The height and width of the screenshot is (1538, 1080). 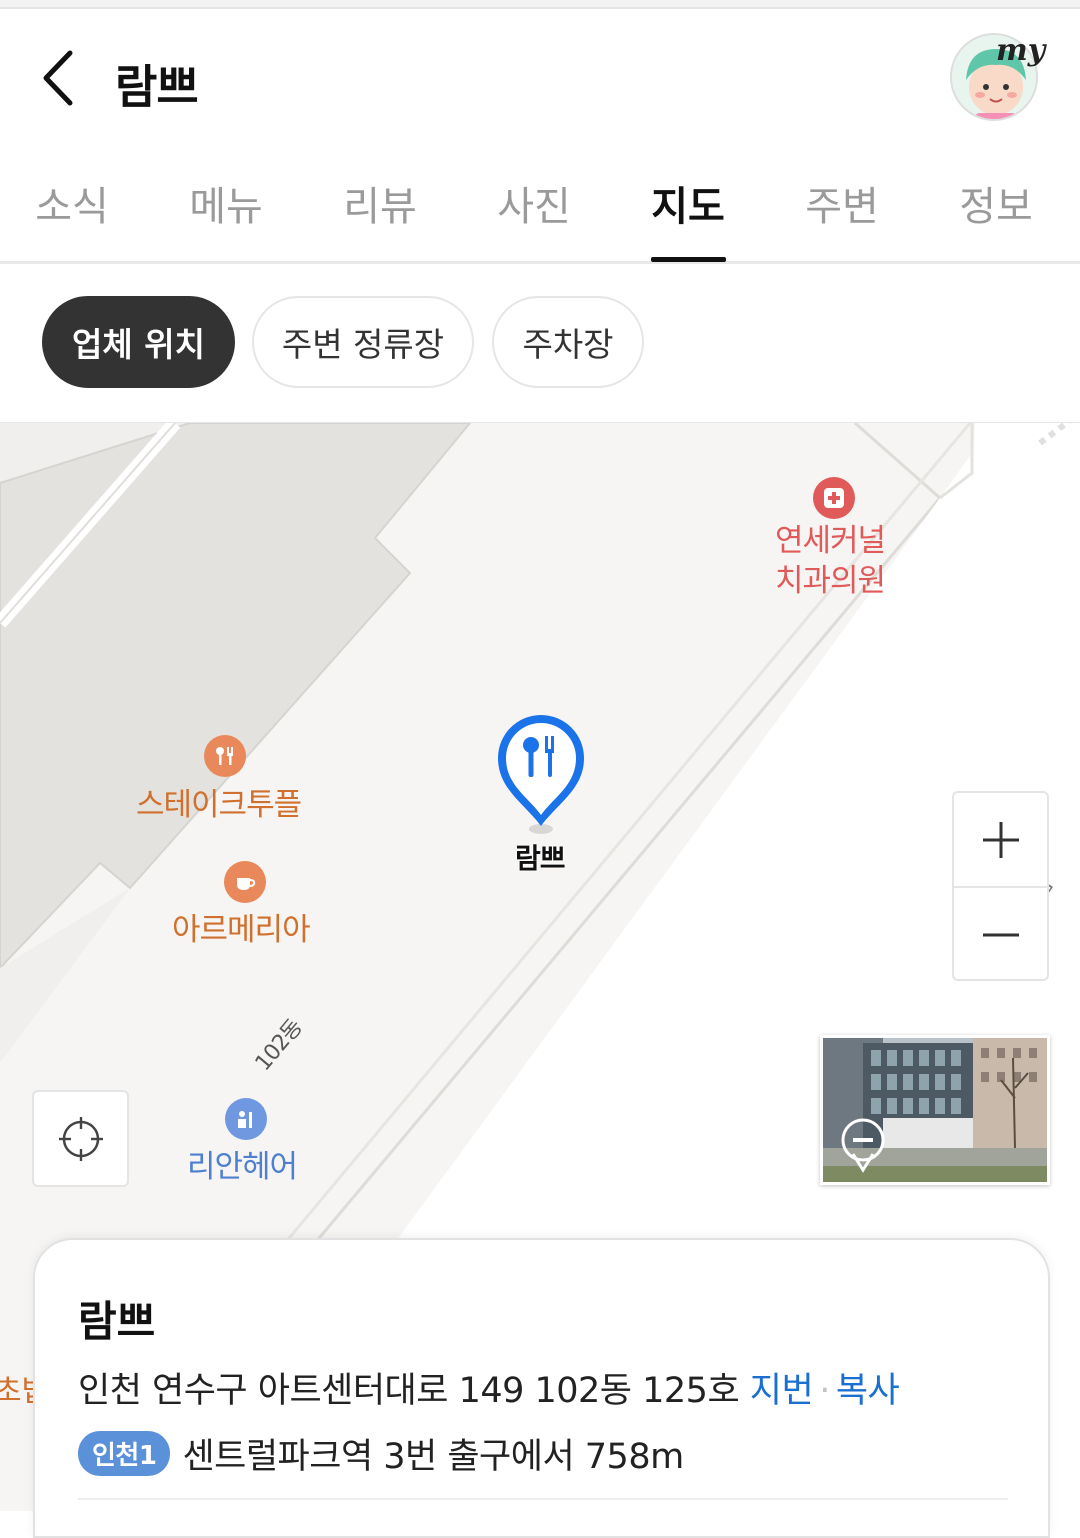 I want to click on minus-icon, so click(x=1000, y=934).